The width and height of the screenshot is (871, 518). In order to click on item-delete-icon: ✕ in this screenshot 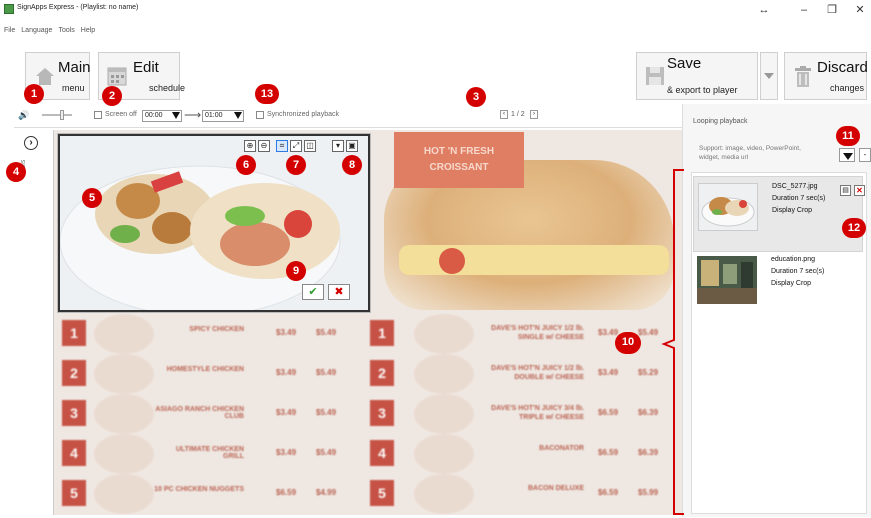, I will do `click(859, 190)`.